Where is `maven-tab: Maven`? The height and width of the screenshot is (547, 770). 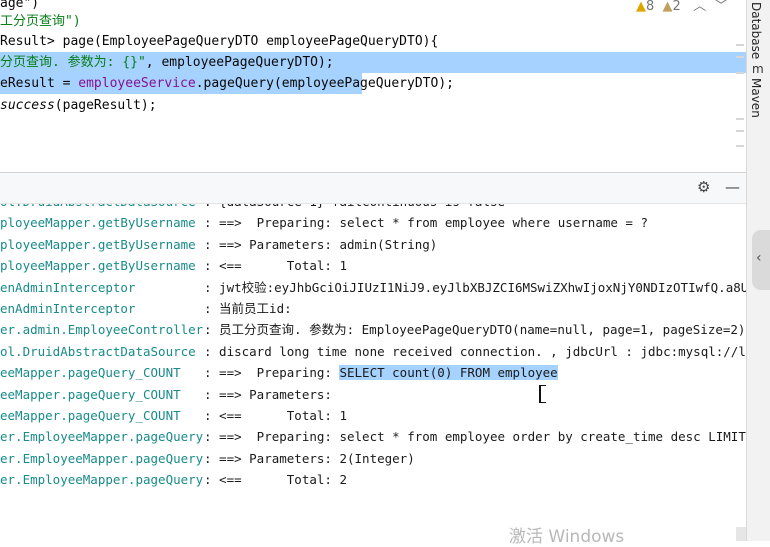 maven-tab: Maven is located at coordinates (756, 98).